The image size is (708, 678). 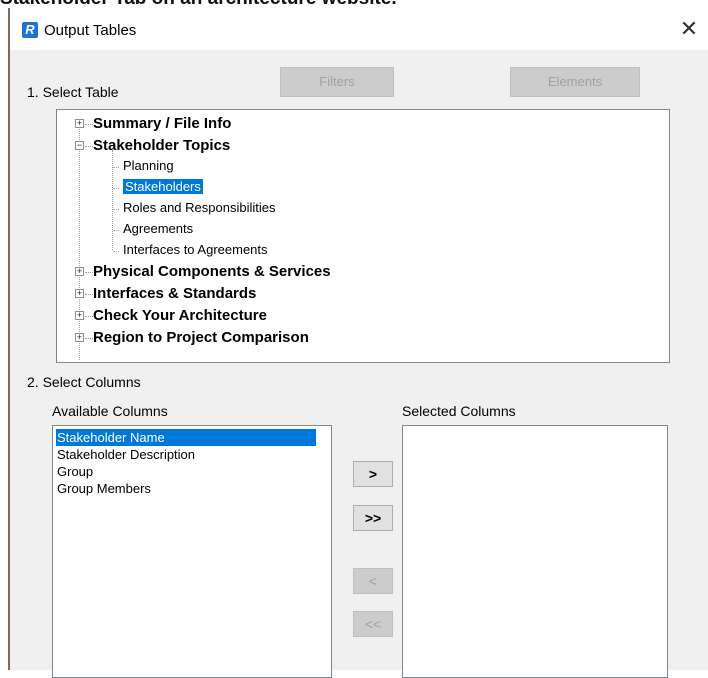 I want to click on selected-columns-label: Selected Columns, so click(x=459, y=411).